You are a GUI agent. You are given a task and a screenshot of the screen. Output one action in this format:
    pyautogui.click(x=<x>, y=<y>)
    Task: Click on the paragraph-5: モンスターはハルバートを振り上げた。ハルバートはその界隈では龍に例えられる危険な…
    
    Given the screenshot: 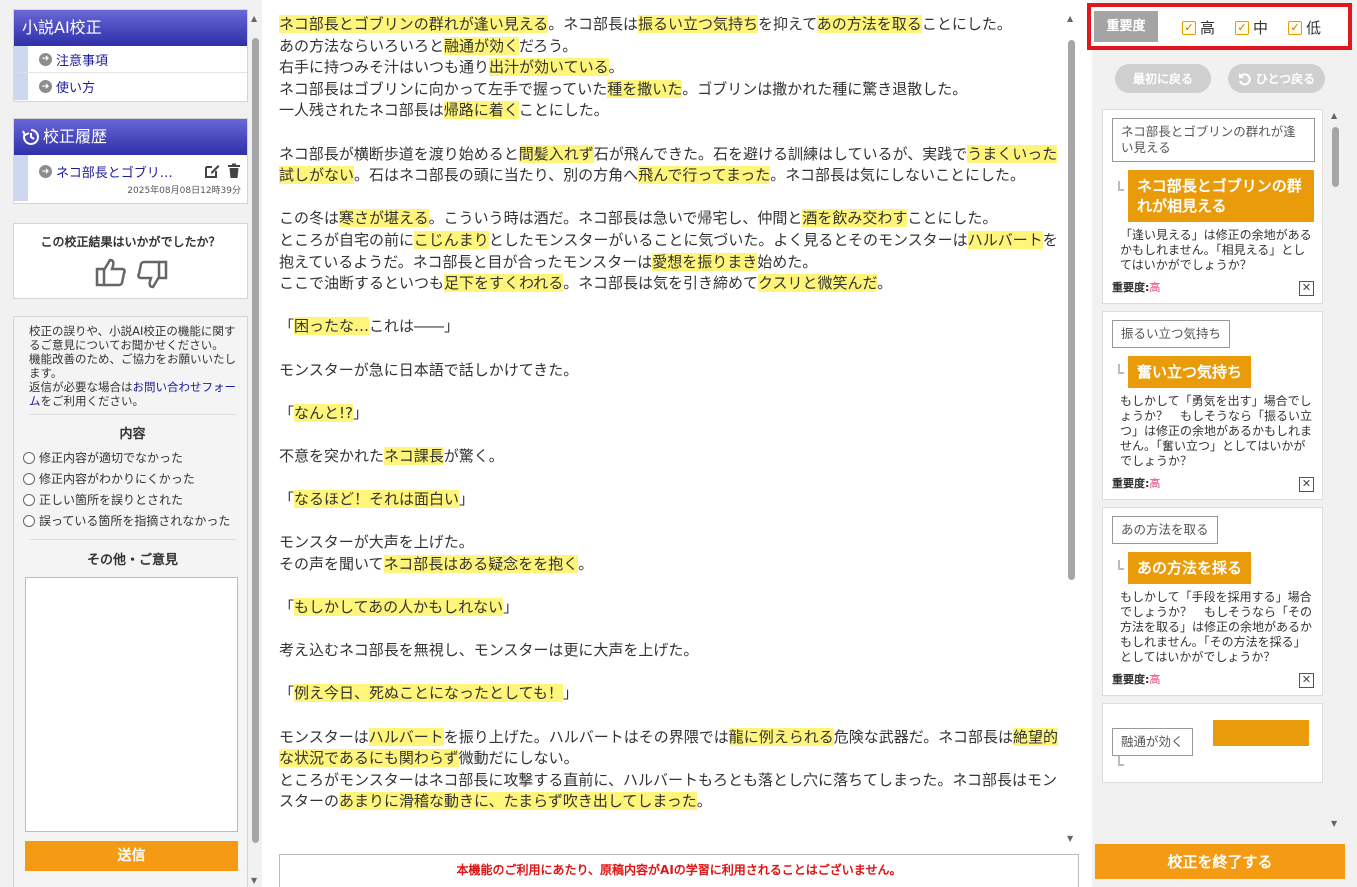 What is the action you would take?
    pyautogui.click(x=672, y=770)
    